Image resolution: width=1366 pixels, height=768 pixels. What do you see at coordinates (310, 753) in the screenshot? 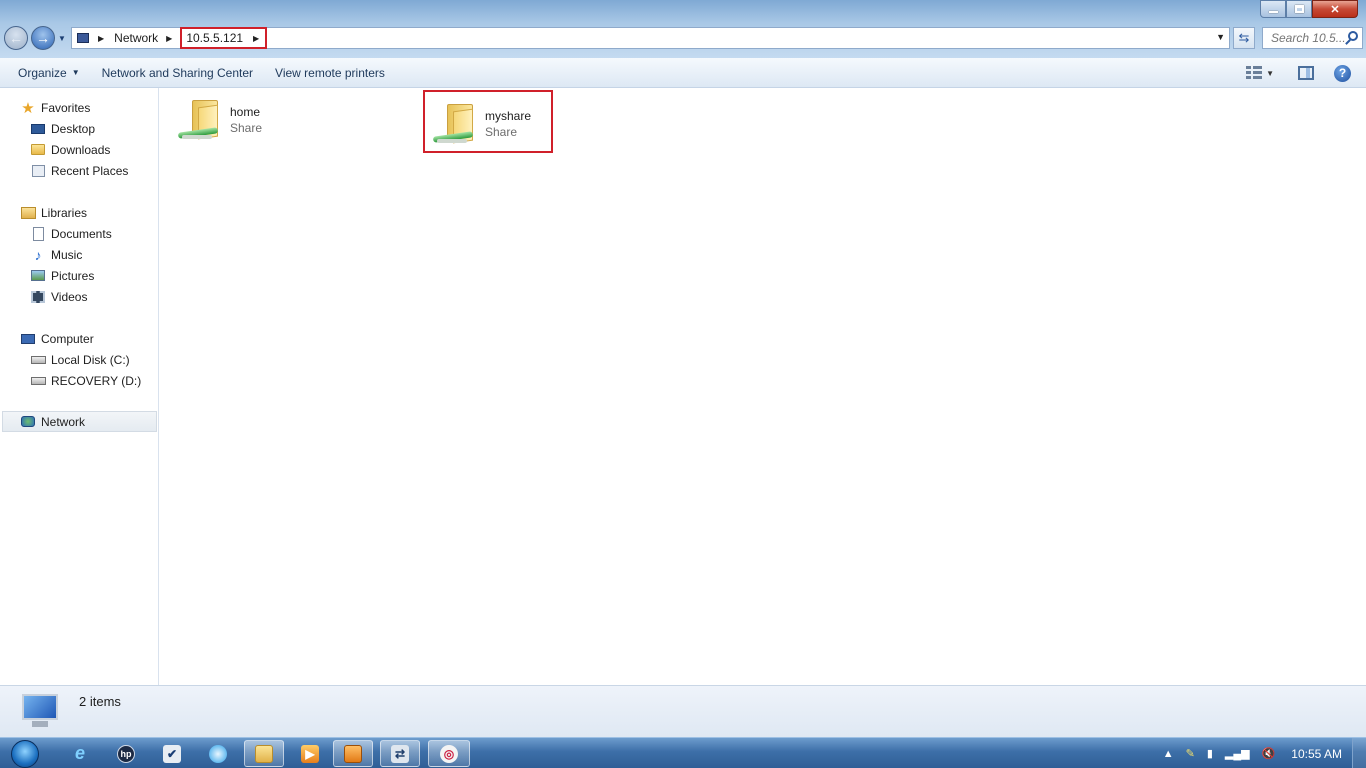
I see `taskbar-media-player: ▶` at bounding box center [310, 753].